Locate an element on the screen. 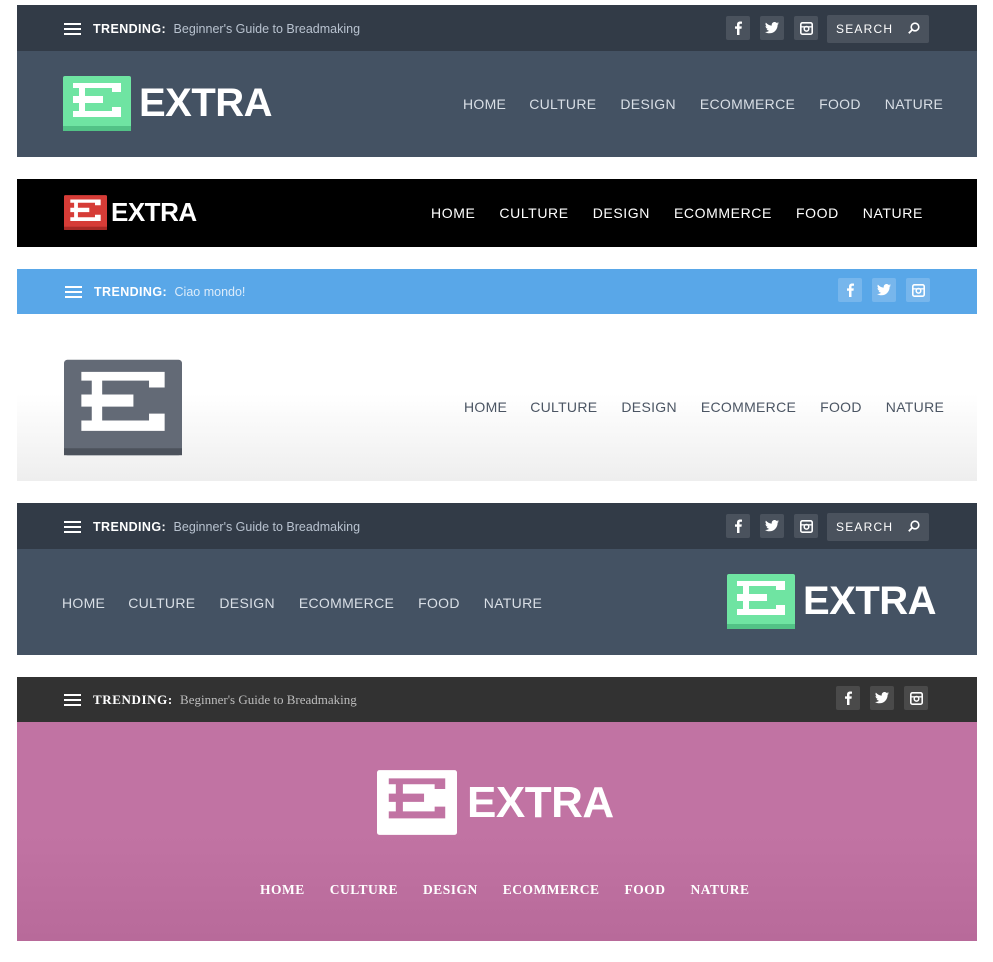 The height and width of the screenshot is (962, 993). trending-link: Ciao mondo! is located at coordinates (210, 292).